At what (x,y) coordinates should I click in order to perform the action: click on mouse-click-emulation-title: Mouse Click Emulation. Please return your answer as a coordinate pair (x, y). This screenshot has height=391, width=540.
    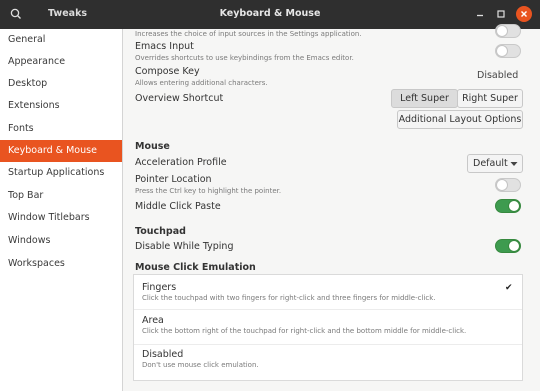
    Looking at the image, I should click on (195, 267).